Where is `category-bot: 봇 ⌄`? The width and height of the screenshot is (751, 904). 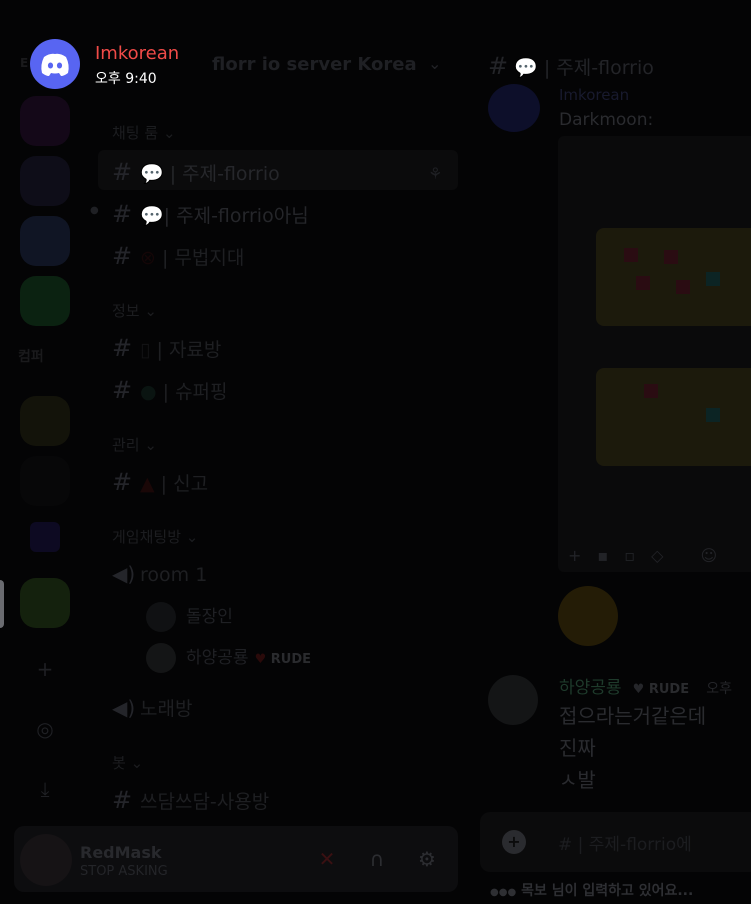
category-bot: 봇 ⌄ is located at coordinates (127, 762).